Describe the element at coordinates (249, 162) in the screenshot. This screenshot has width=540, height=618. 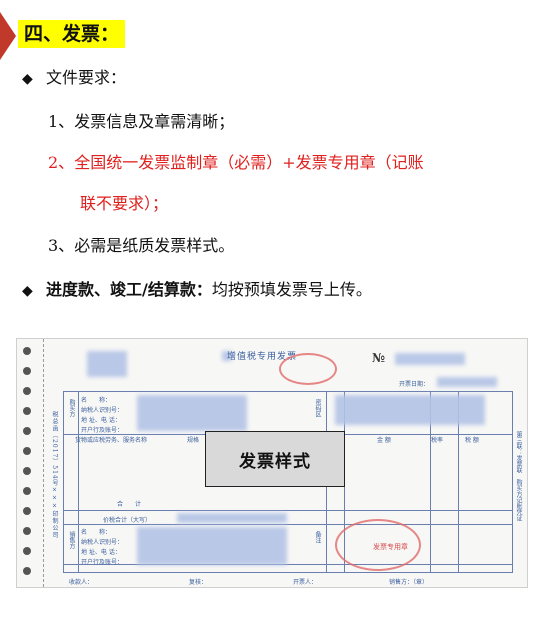
I see `list-item-text: 全国统一发票监制章（必需）+发票专用章（记账` at that location.